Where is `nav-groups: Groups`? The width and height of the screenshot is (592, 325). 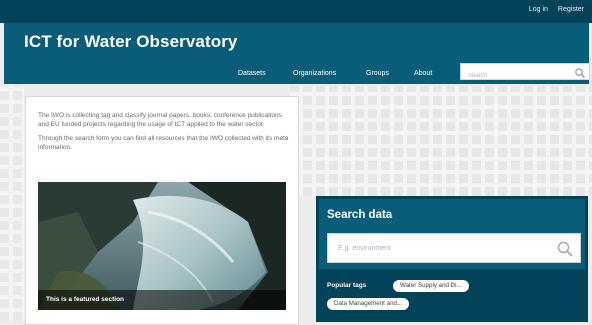
nav-groups: Groups is located at coordinates (377, 73).